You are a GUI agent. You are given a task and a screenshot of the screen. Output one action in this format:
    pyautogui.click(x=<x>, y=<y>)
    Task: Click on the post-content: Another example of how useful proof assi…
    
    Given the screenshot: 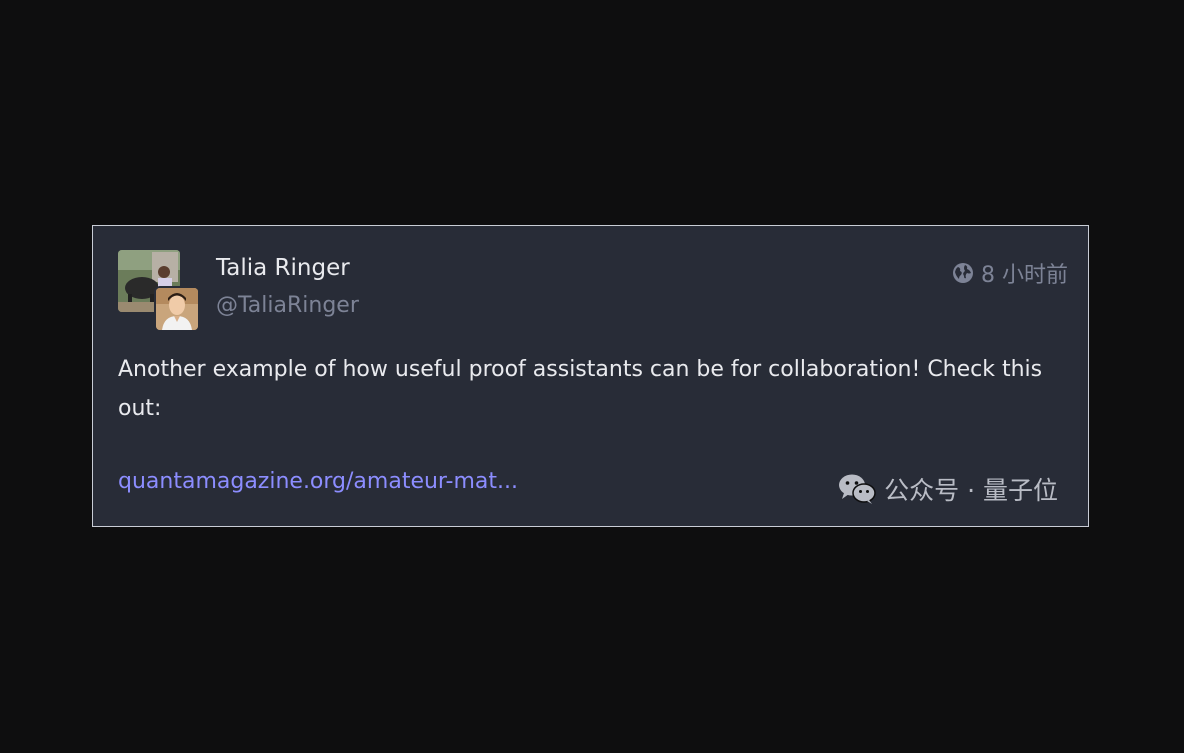 What is the action you would take?
    pyautogui.click(x=580, y=389)
    